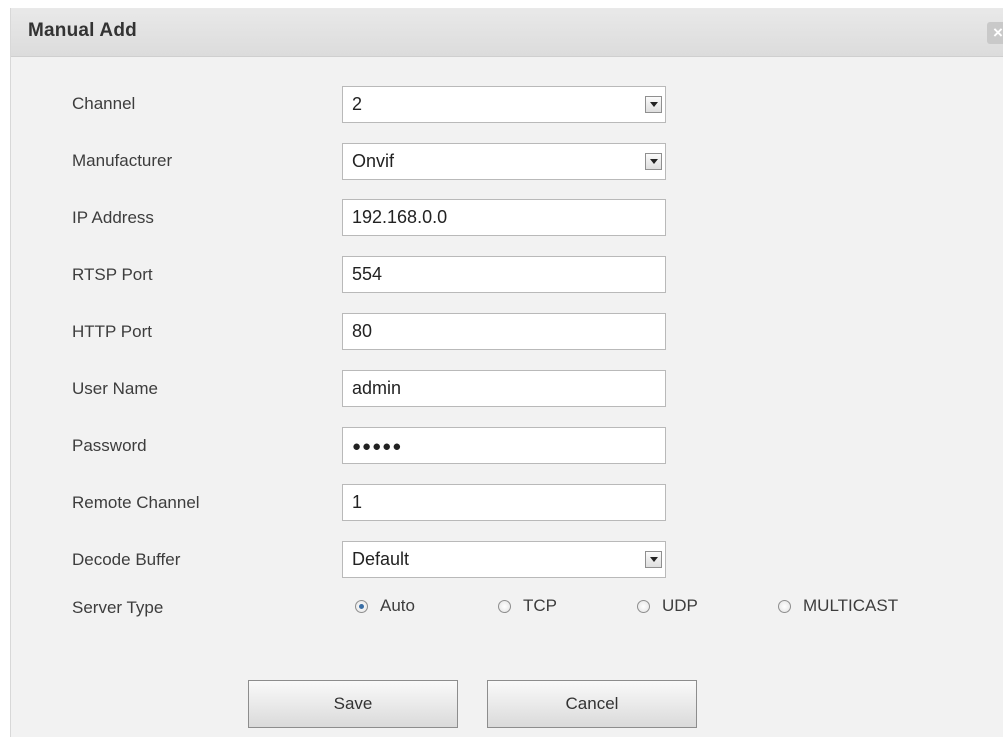 The height and width of the screenshot is (737, 1003). Describe the element at coordinates (136, 502) in the screenshot. I see `remote-channel-label: Remote Channel` at that location.